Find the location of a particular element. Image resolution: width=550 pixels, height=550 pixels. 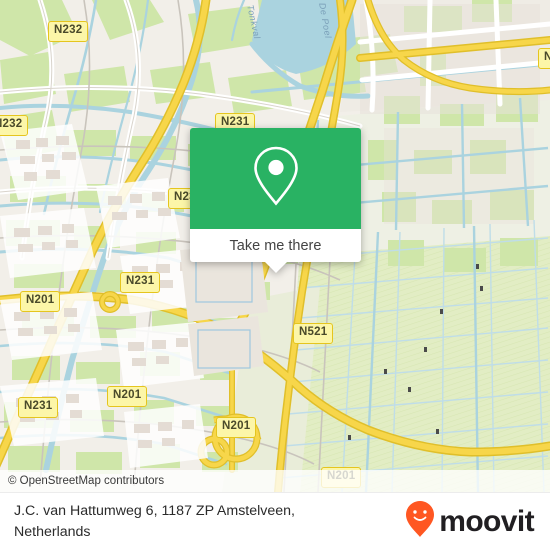

popup-header is located at coordinates (275, 178).